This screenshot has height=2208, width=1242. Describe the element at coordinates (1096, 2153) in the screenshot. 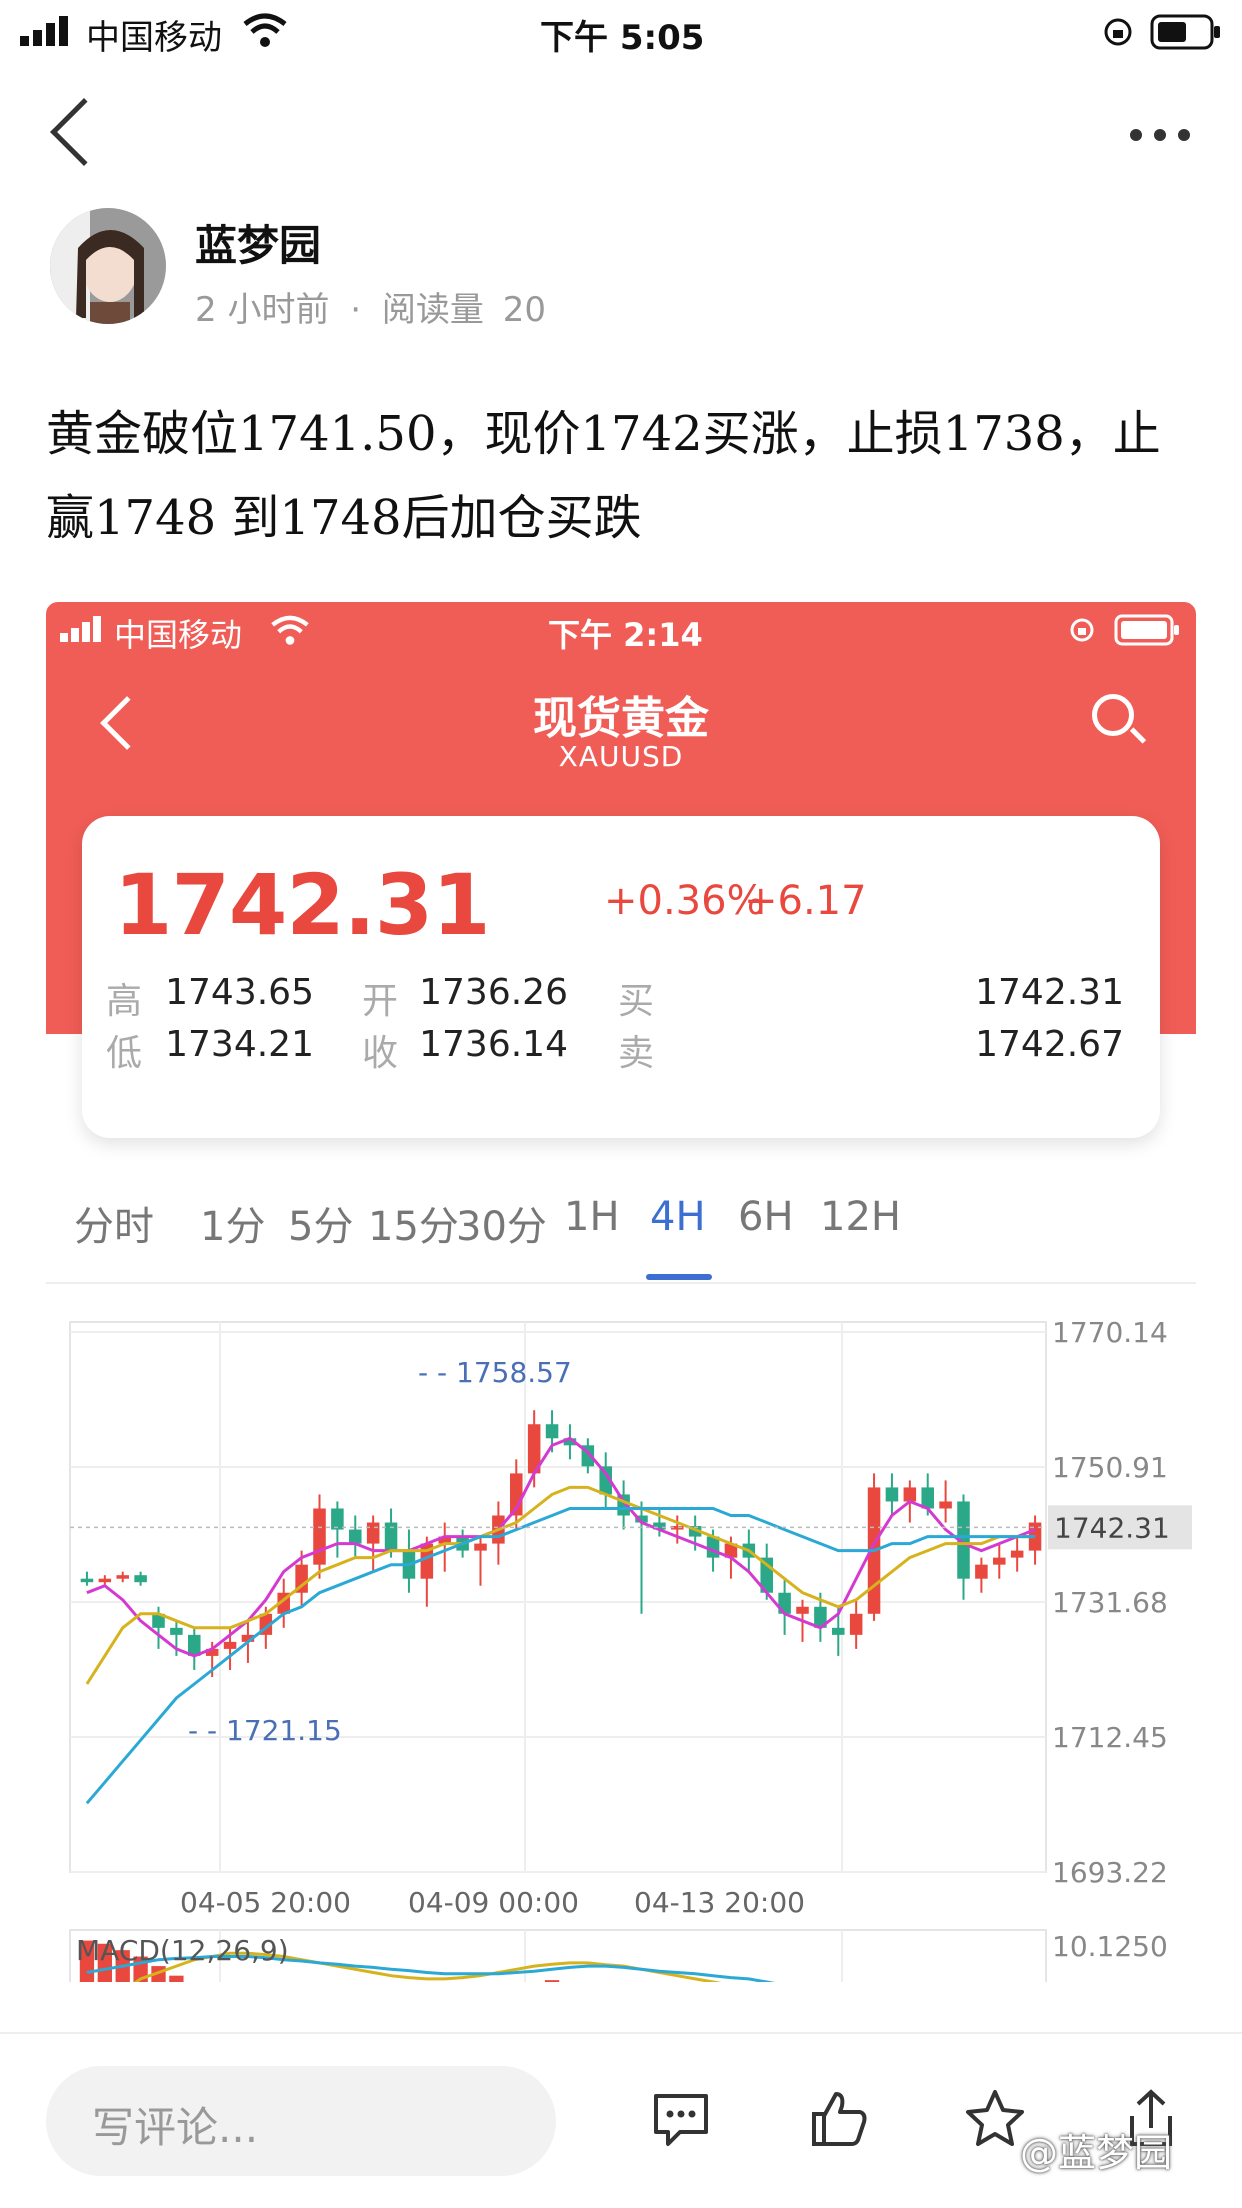

I see `watermark: @蓝梦园` at that location.